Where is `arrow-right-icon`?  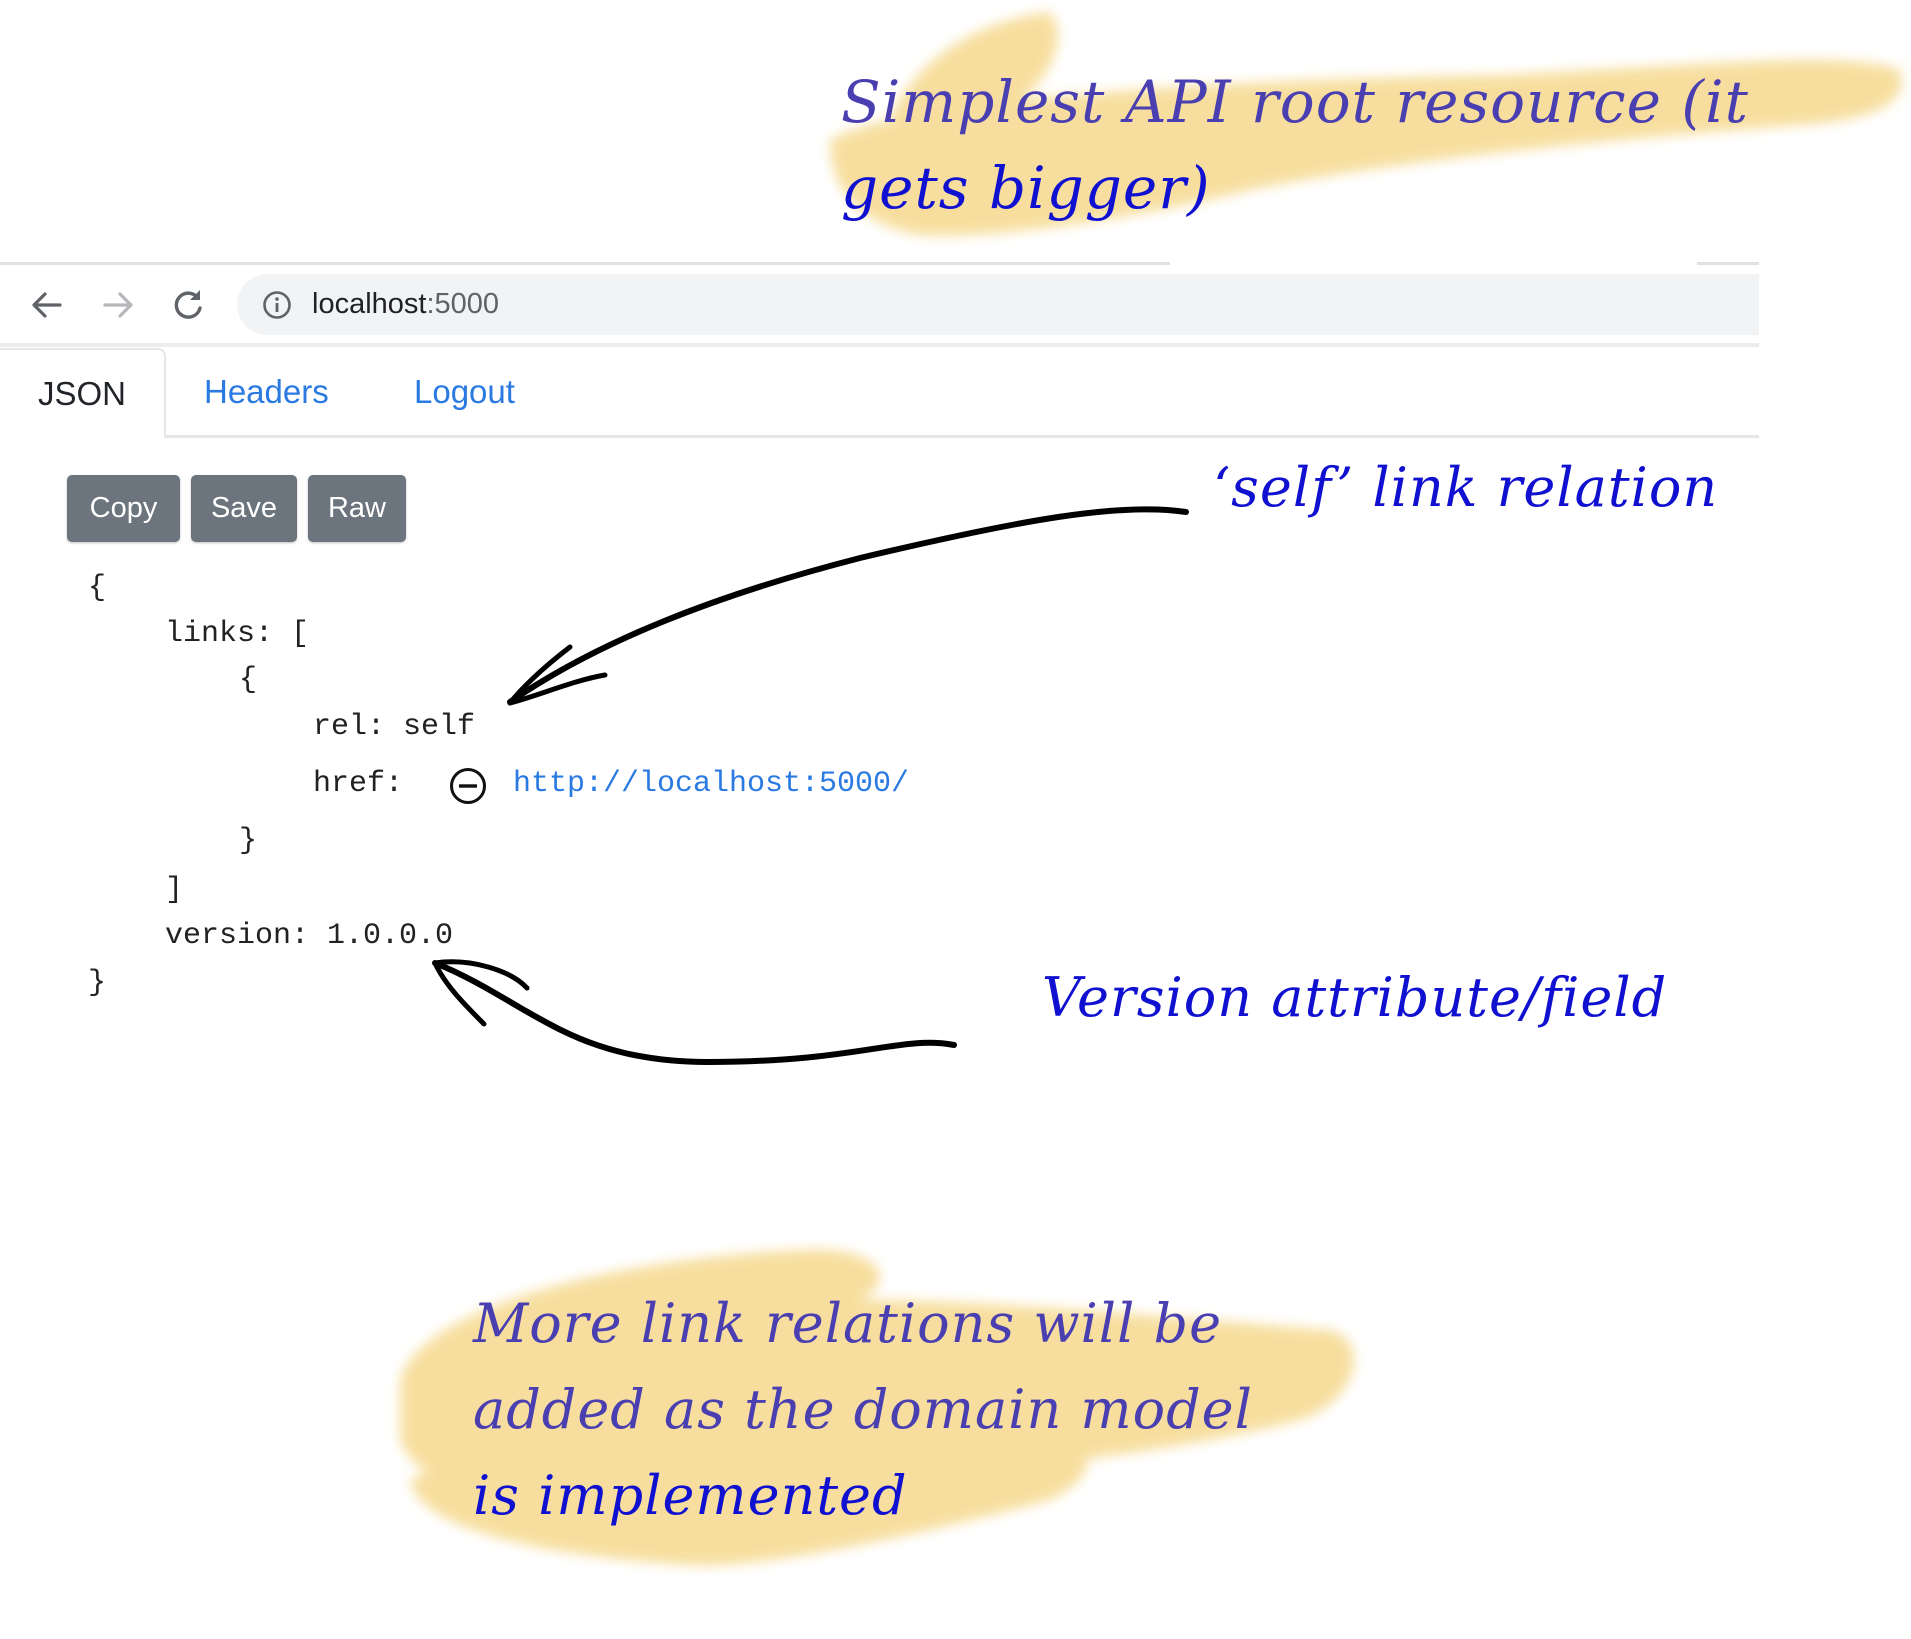 arrow-right-icon is located at coordinates (118, 305).